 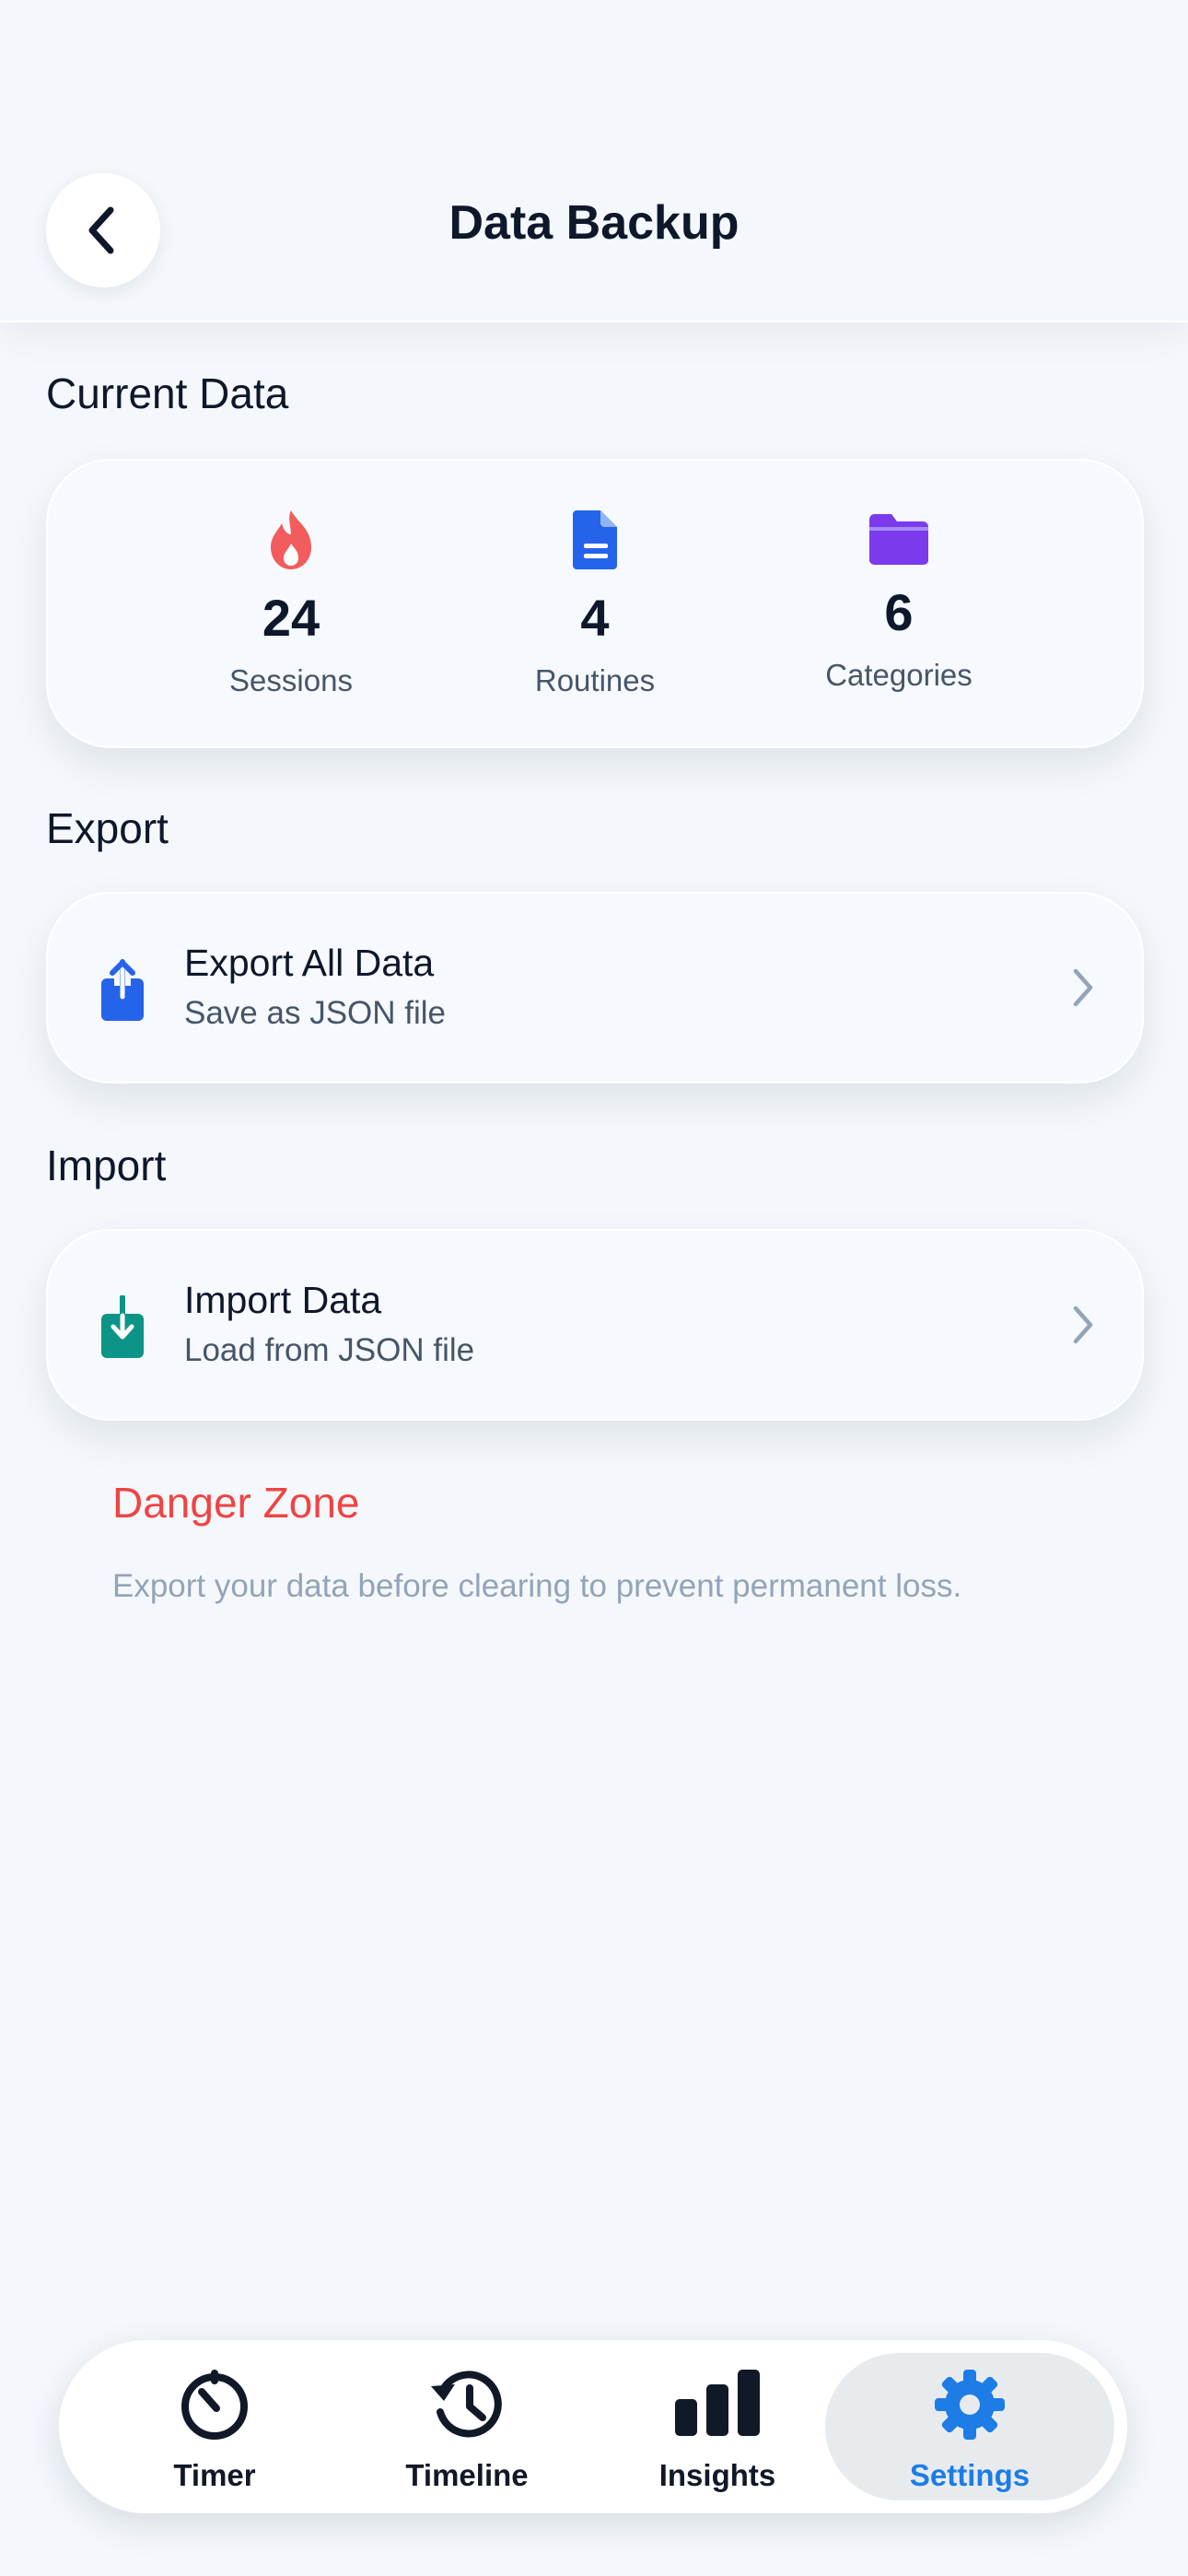 I want to click on import-row-title: Import Data, so click(x=283, y=1300).